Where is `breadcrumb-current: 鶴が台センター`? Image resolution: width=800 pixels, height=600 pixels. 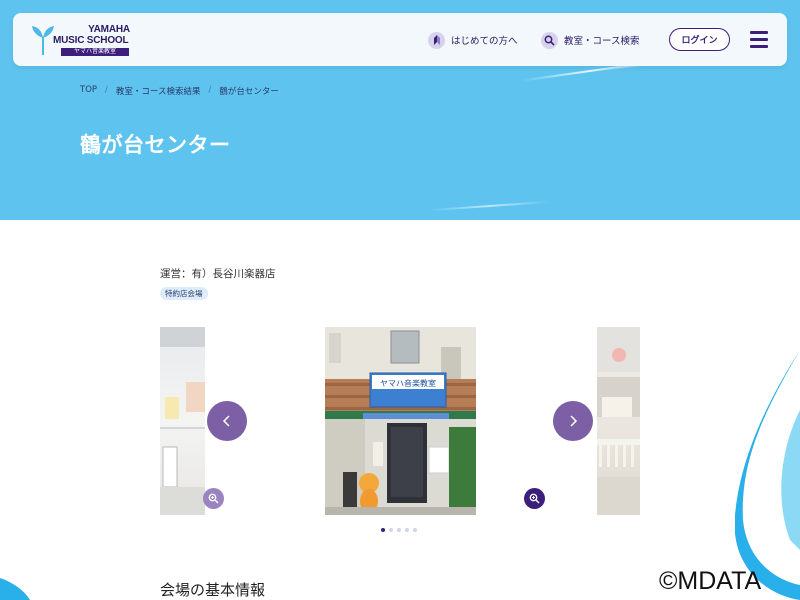
breadcrumb-current: 鶴が台センター is located at coordinates (249, 92).